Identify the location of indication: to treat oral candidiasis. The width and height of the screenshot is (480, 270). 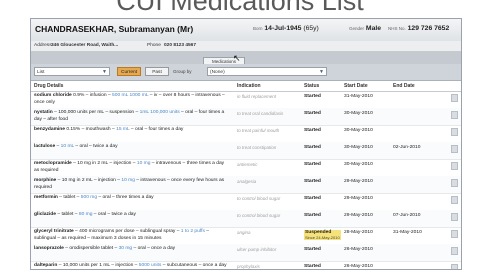
(260, 113).